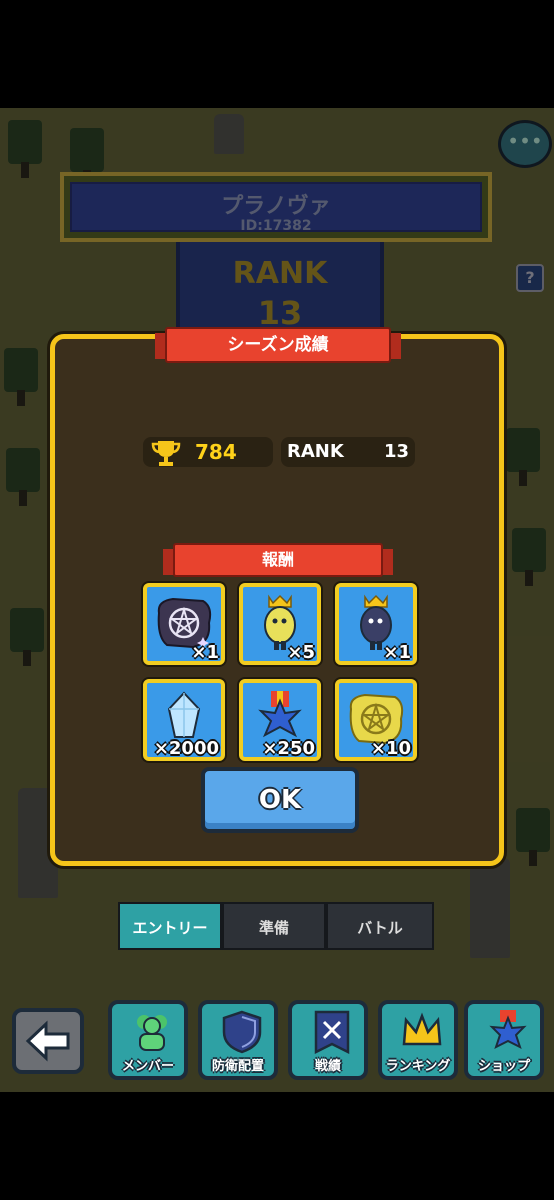 The height and width of the screenshot is (1200, 554). I want to click on reward-item: ×2000, so click(184, 720).